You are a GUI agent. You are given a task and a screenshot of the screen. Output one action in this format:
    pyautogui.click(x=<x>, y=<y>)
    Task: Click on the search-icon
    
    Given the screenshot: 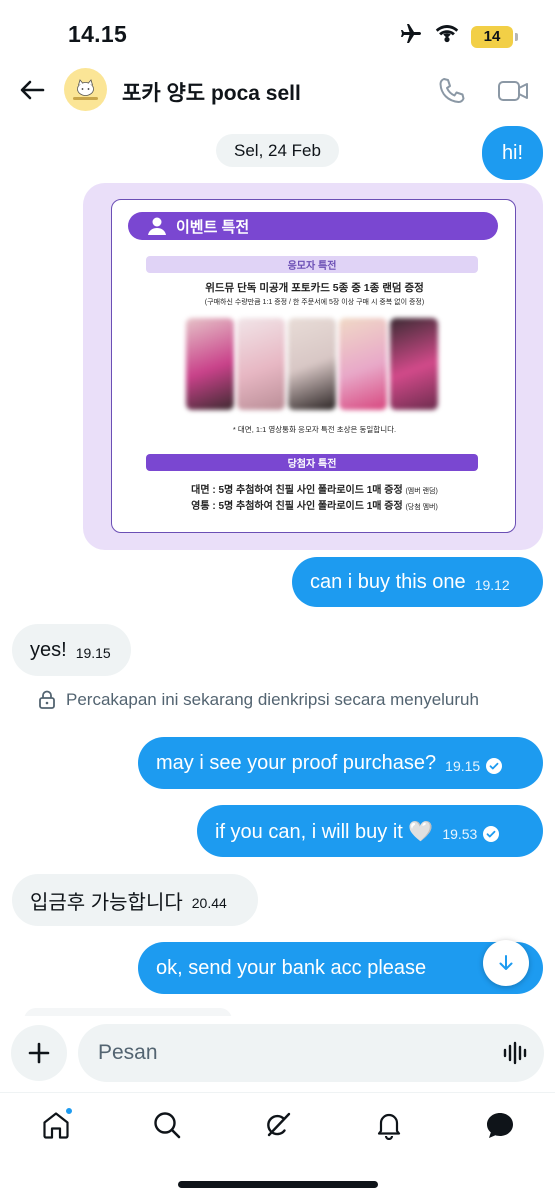 What is the action you would take?
    pyautogui.click(x=167, y=1125)
    